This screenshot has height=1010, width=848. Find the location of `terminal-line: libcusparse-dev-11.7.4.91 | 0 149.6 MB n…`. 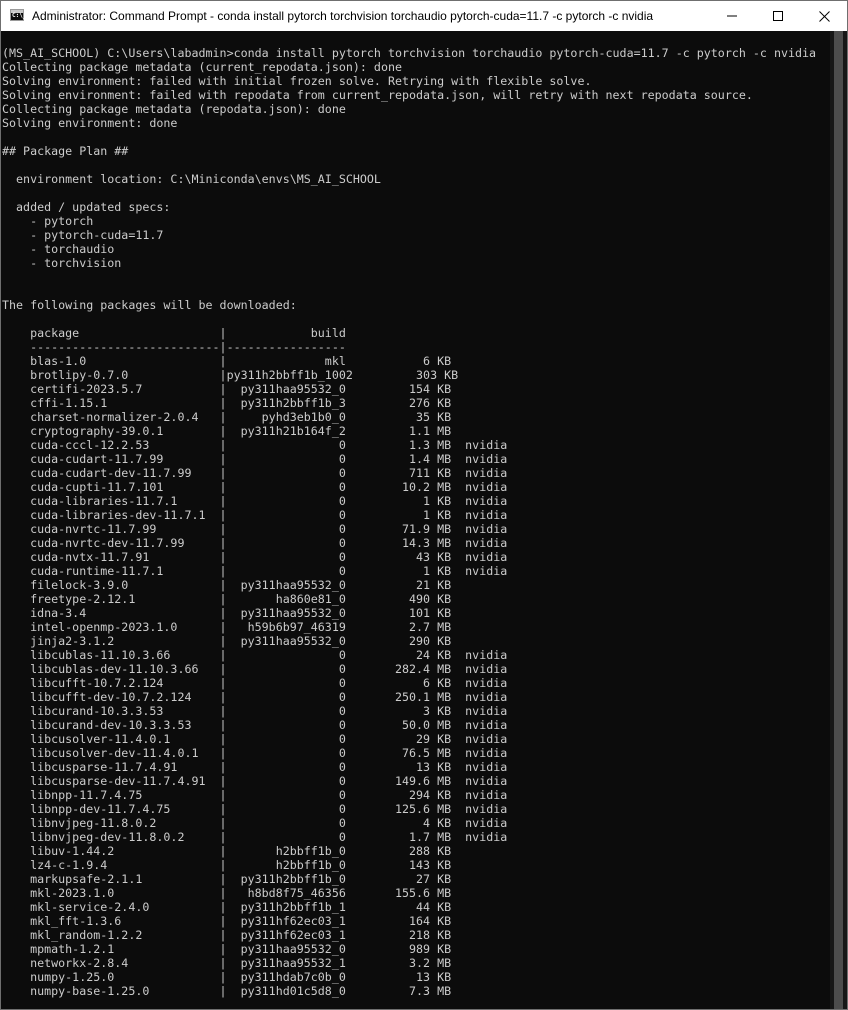

terminal-line: libcusparse-dev-11.7.4.91 | 0 149.6 MB n… is located at coordinates (255, 781).